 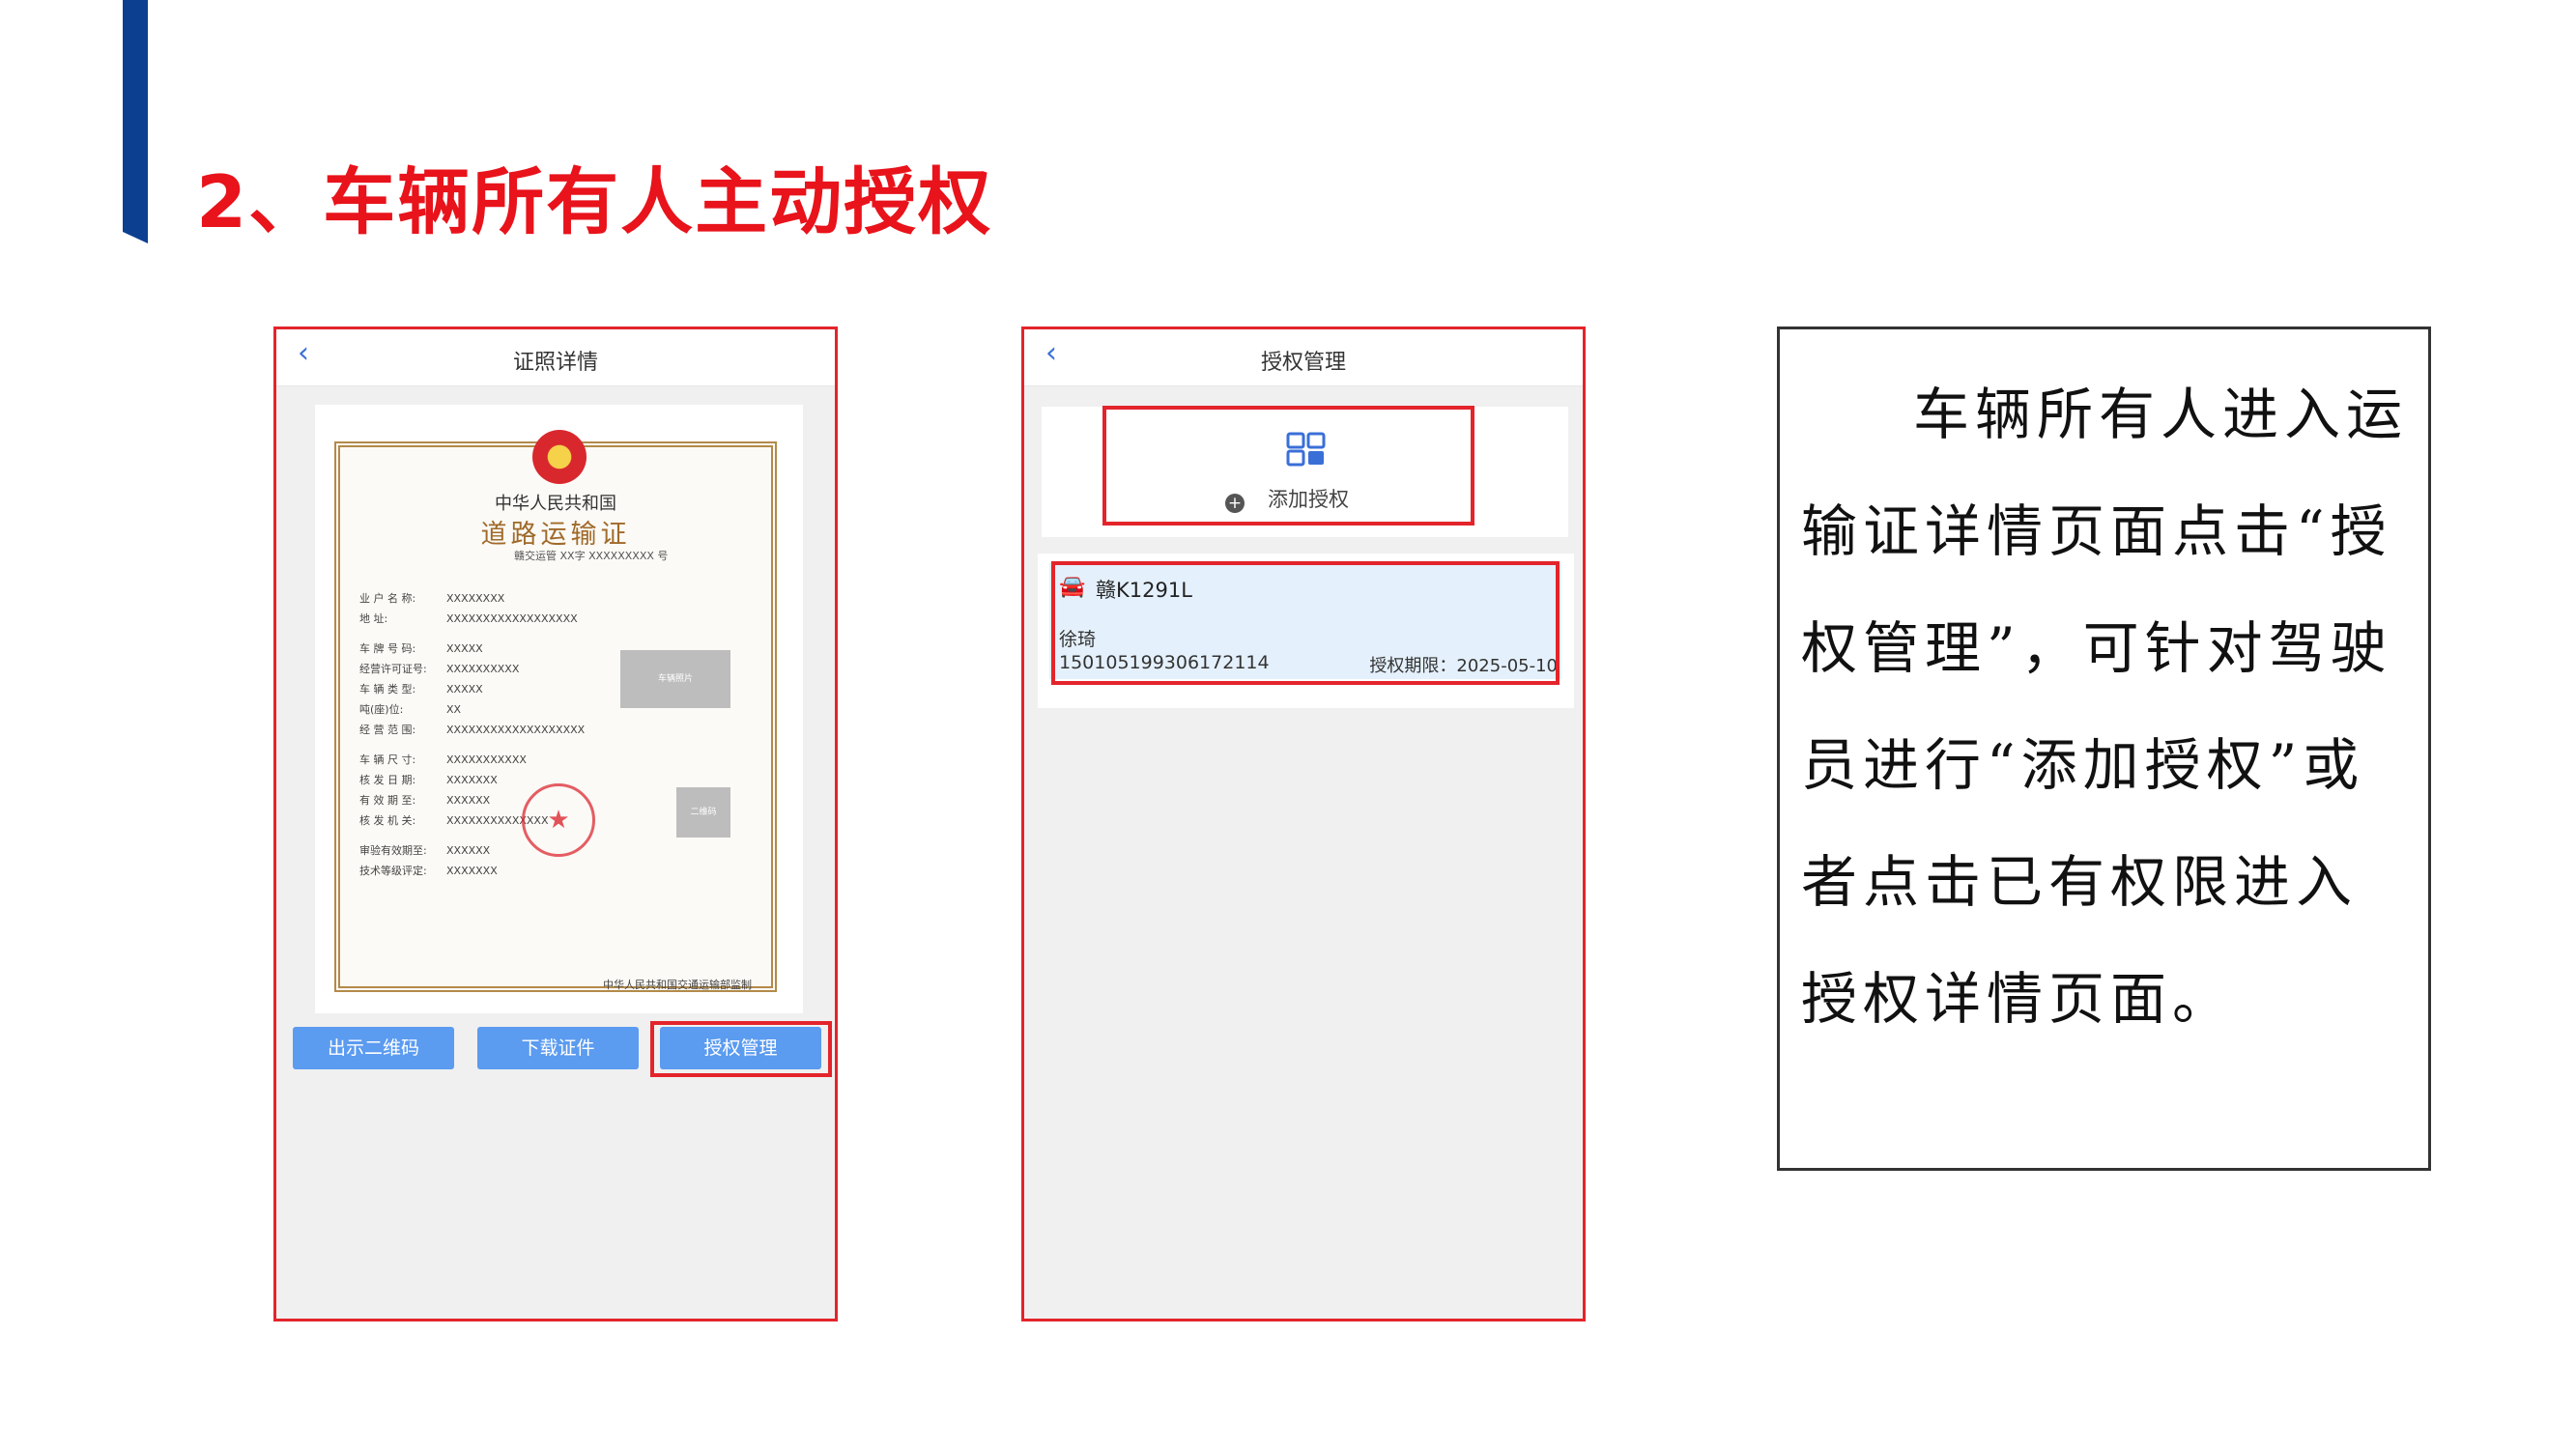 I want to click on certificate-country: 中华人民共和国, so click(x=555, y=504).